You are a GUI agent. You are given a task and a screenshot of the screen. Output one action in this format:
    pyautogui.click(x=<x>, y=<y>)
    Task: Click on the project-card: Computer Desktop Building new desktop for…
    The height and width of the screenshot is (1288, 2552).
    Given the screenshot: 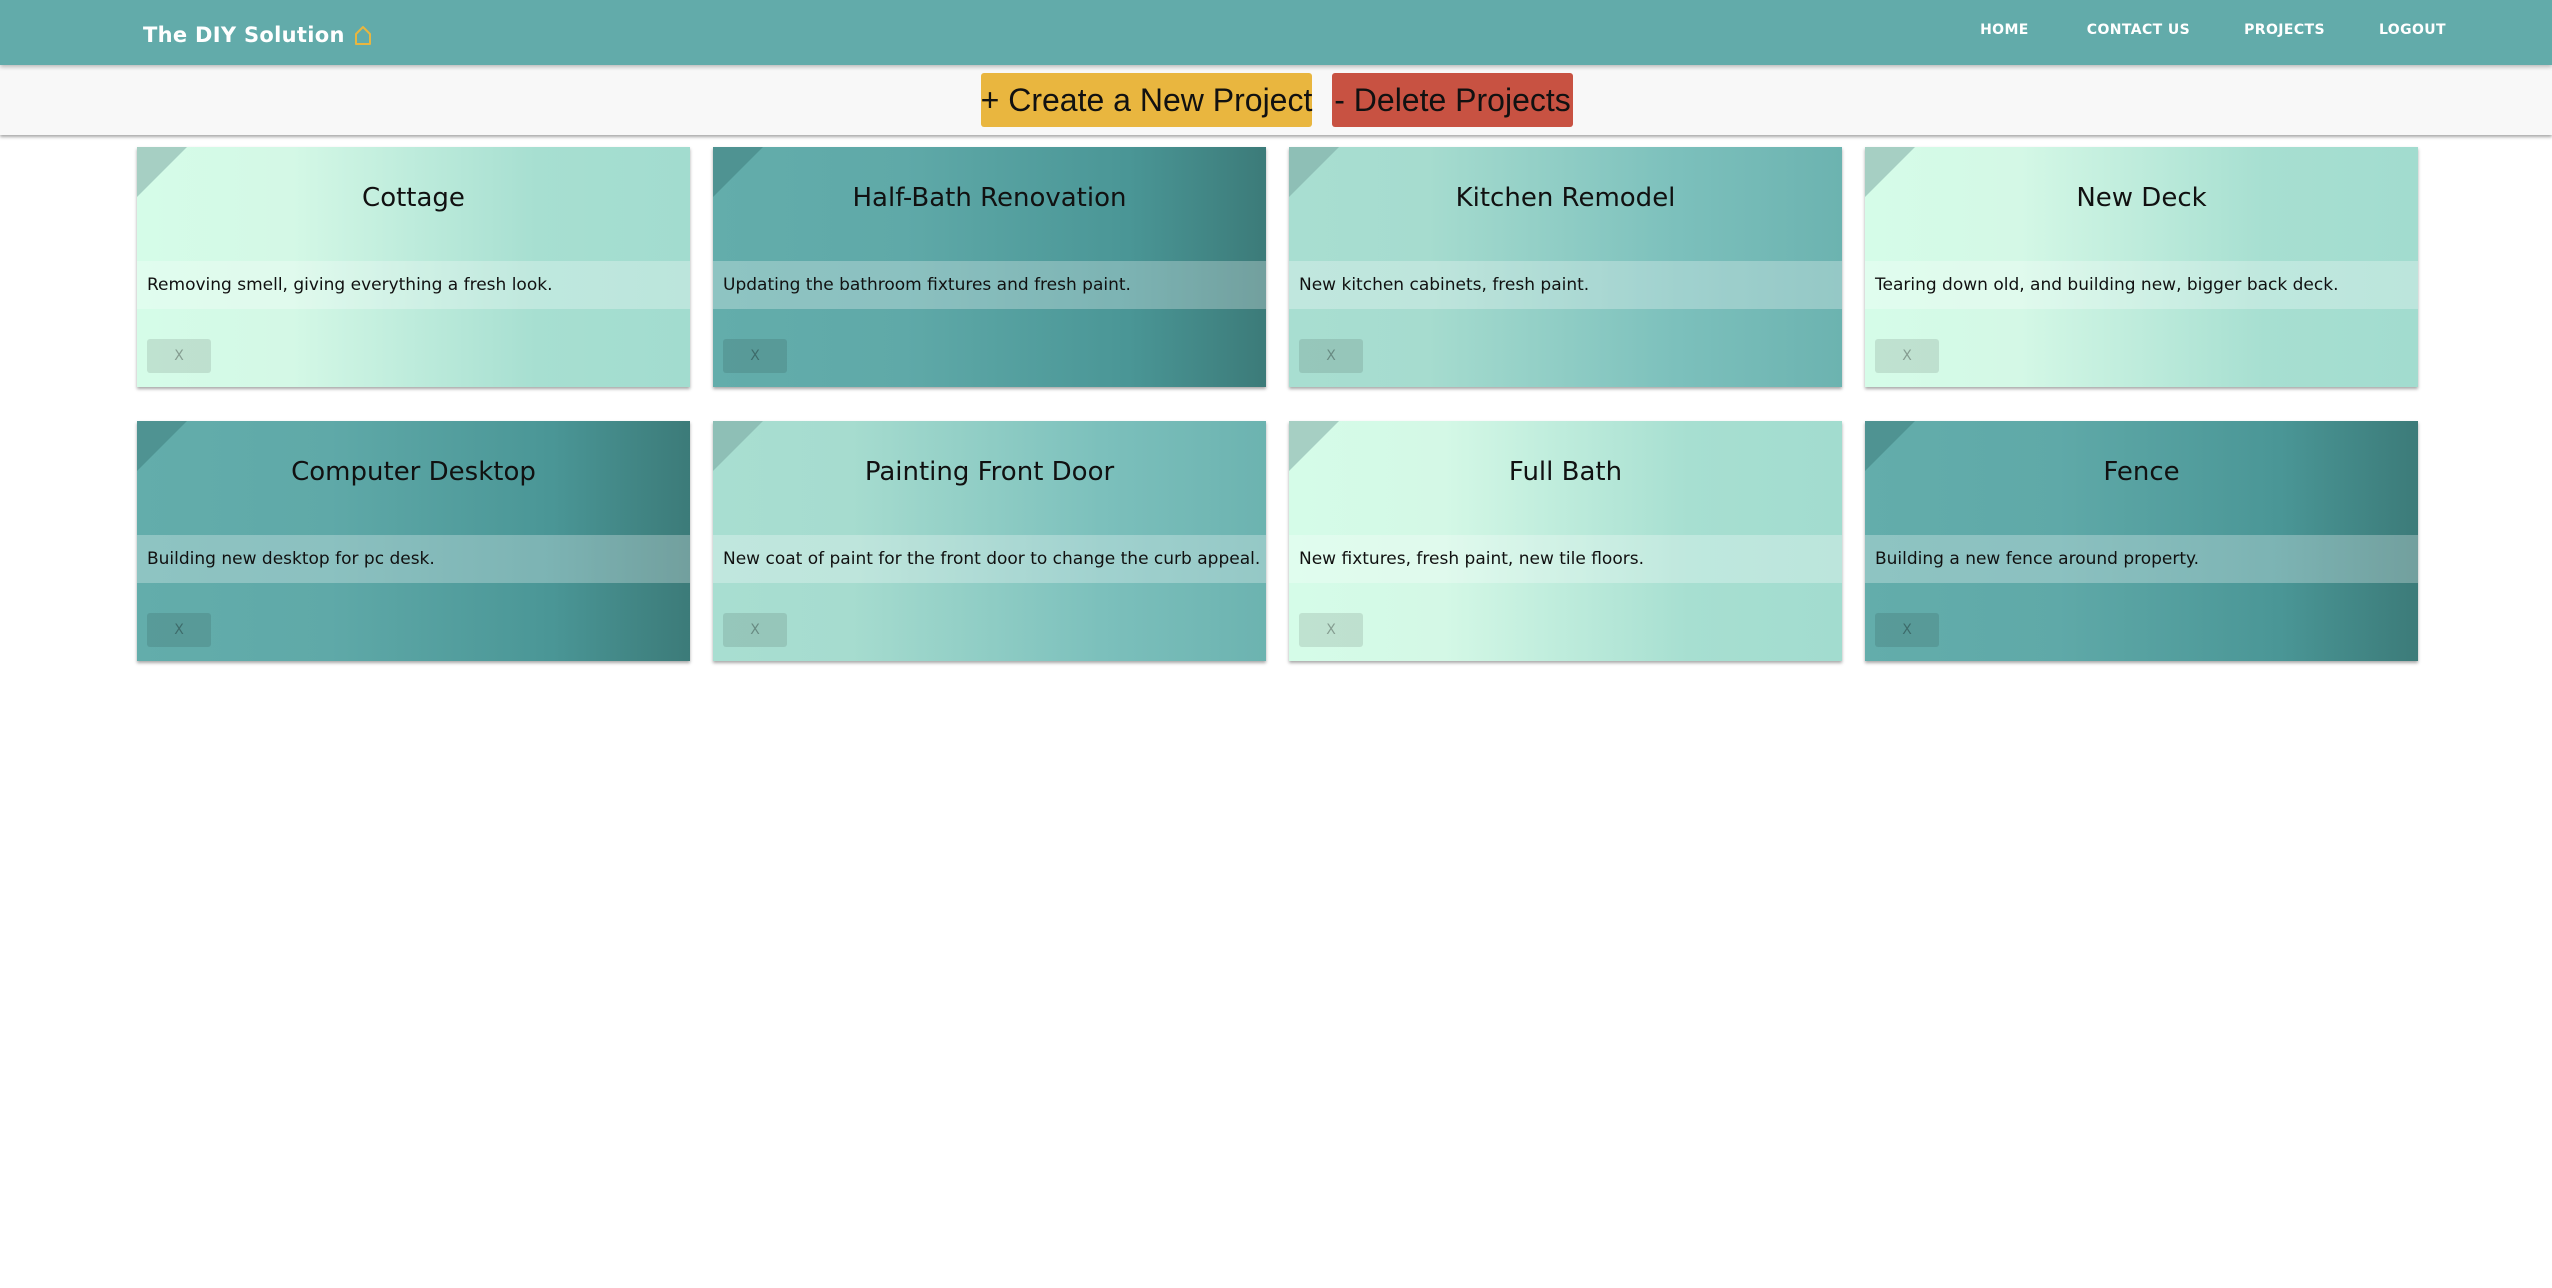 What is the action you would take?
    pyautogui.click(x=413, y=541)
    